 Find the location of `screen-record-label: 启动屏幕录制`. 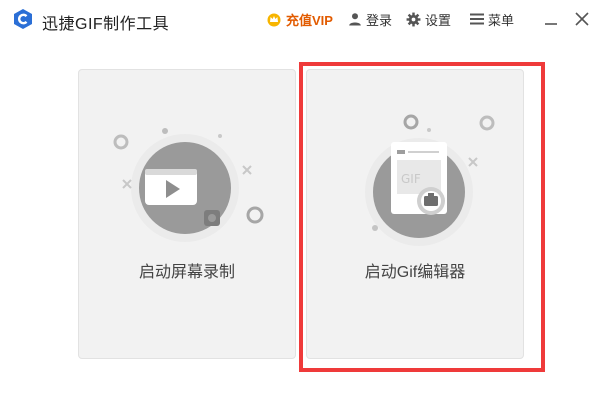

screen-record-label: 启动屏幕录制 is located at coordinates (186, 272).